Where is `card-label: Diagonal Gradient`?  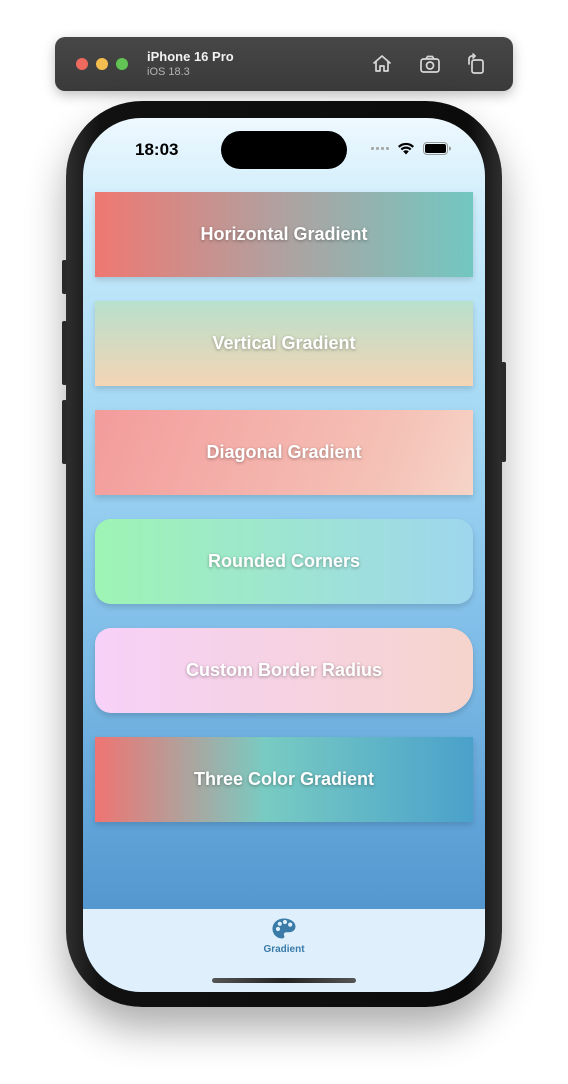
card-label: Diagonal Gradient is located at coordinates (284, 452).